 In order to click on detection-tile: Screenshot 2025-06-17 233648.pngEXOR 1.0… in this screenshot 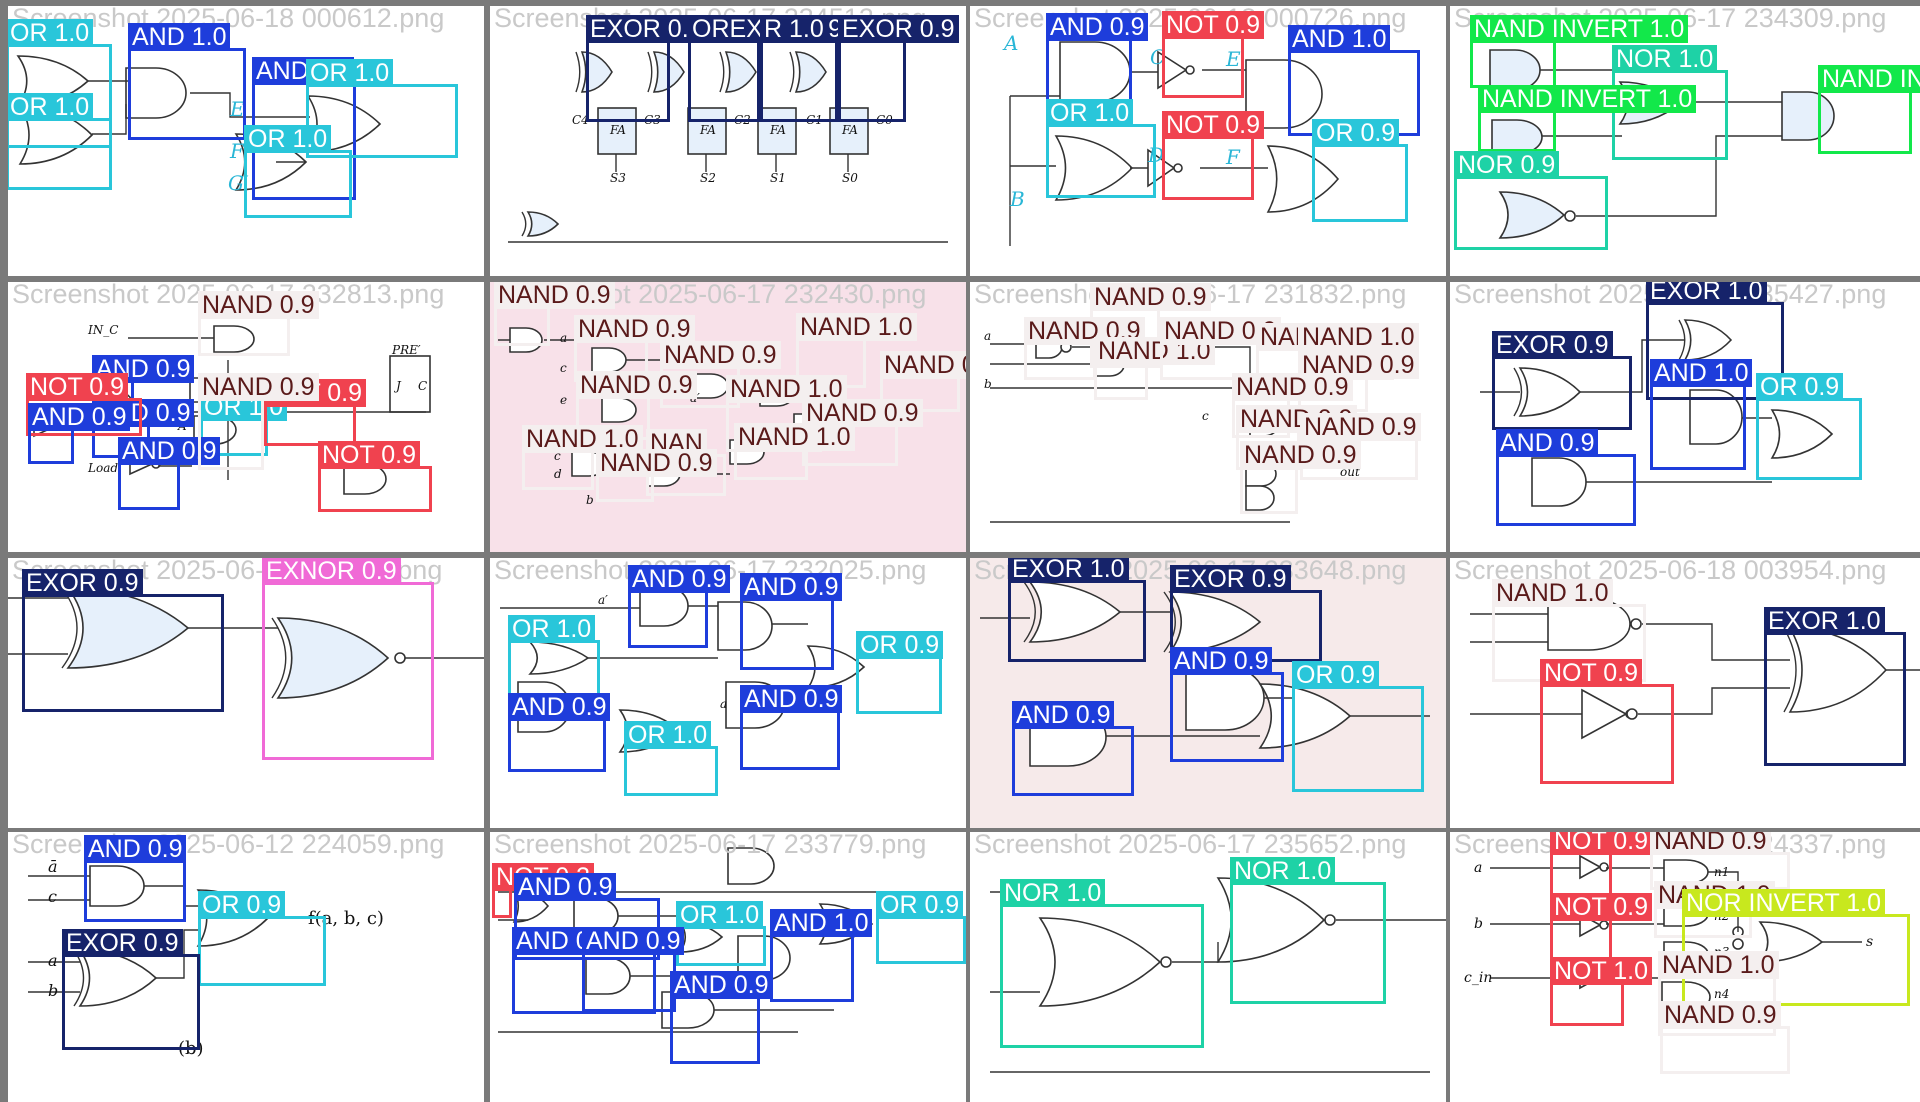, I will do `click(1208, 693)`.